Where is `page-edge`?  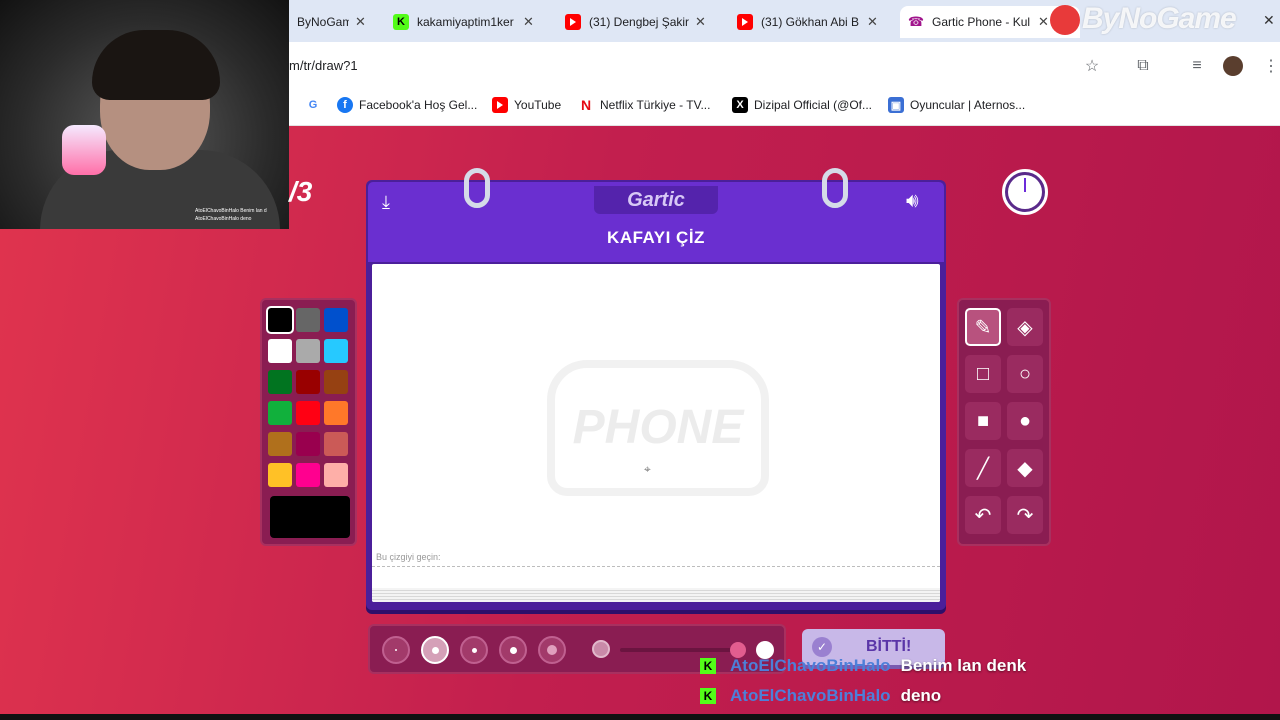
page-edge is located at coordinates (656, 595).